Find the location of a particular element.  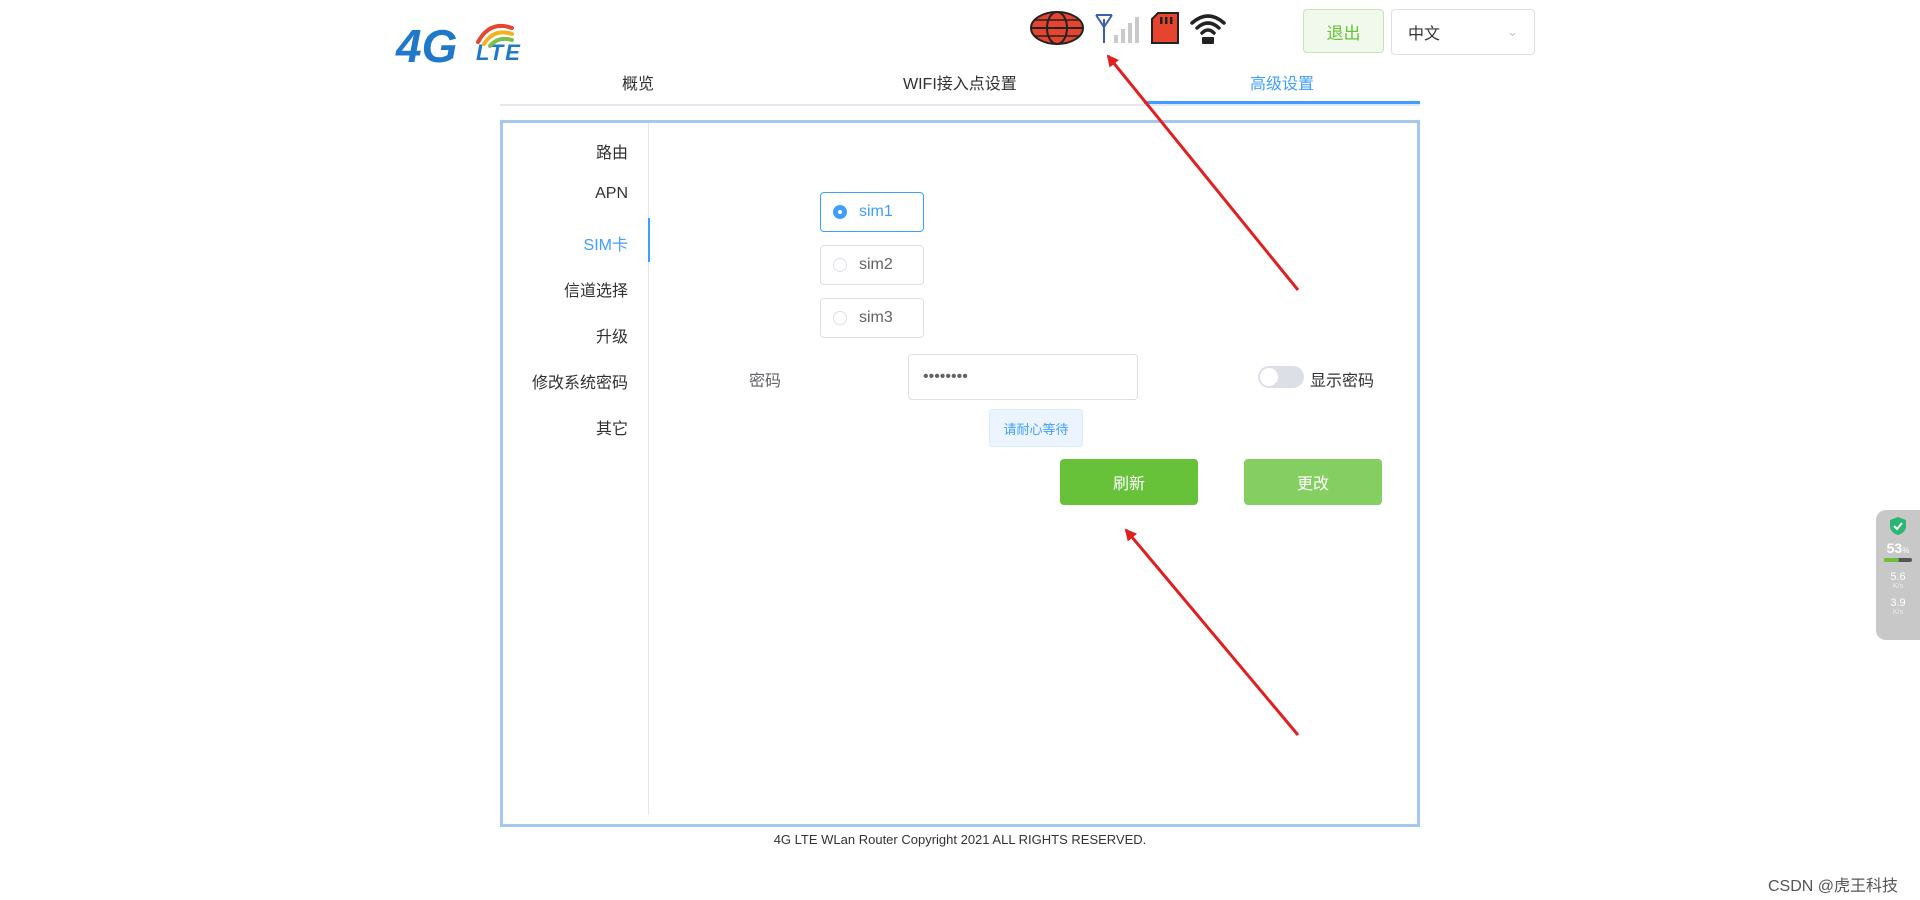

network-monitor-widget: 53% 5.6 K/s 3.9 K/s is located at coordinates (1898, 575).